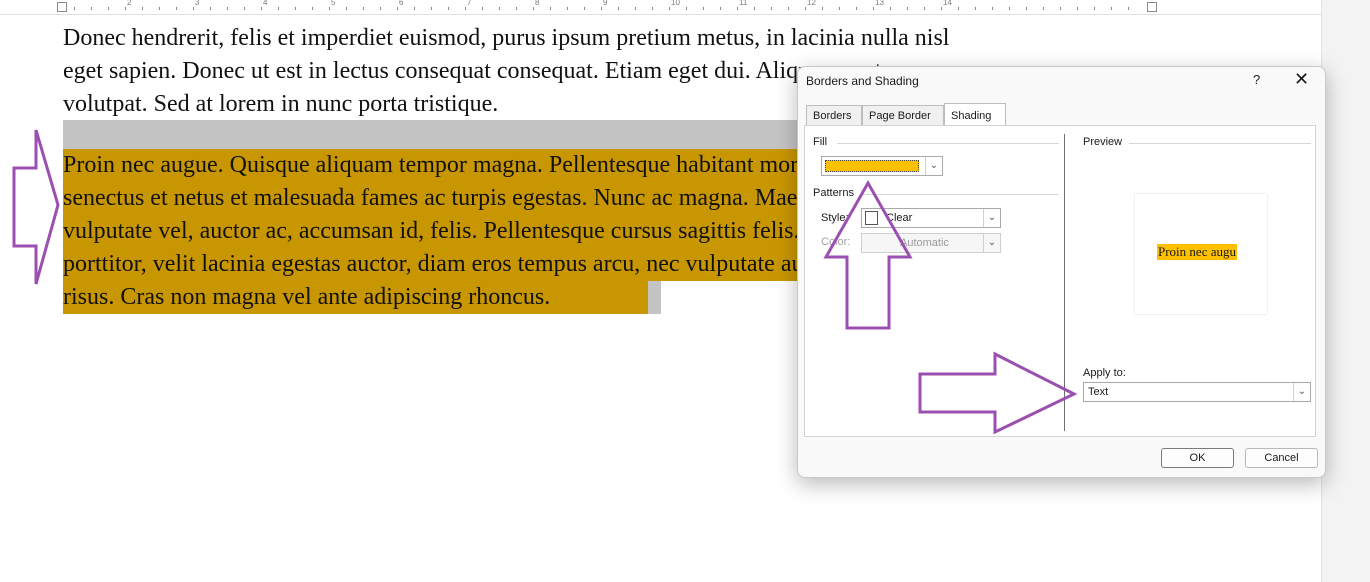 Image resolution: width=1370 pixels, height=582 pixels. I want to click on preview-label: Preview, so click(1103, 142).